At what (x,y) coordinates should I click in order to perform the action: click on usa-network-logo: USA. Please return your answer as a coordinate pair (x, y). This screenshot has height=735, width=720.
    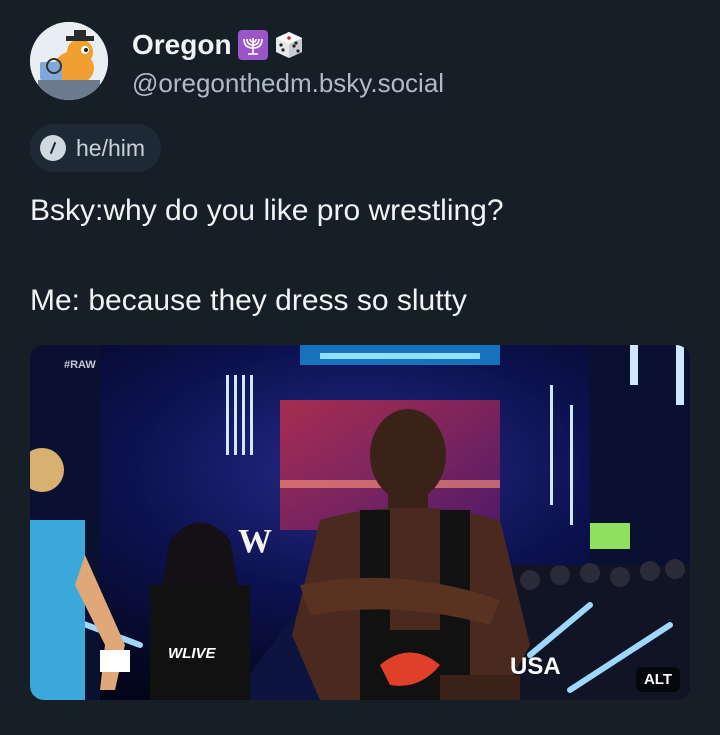
    Looking at the image, I should click on (535, 666).